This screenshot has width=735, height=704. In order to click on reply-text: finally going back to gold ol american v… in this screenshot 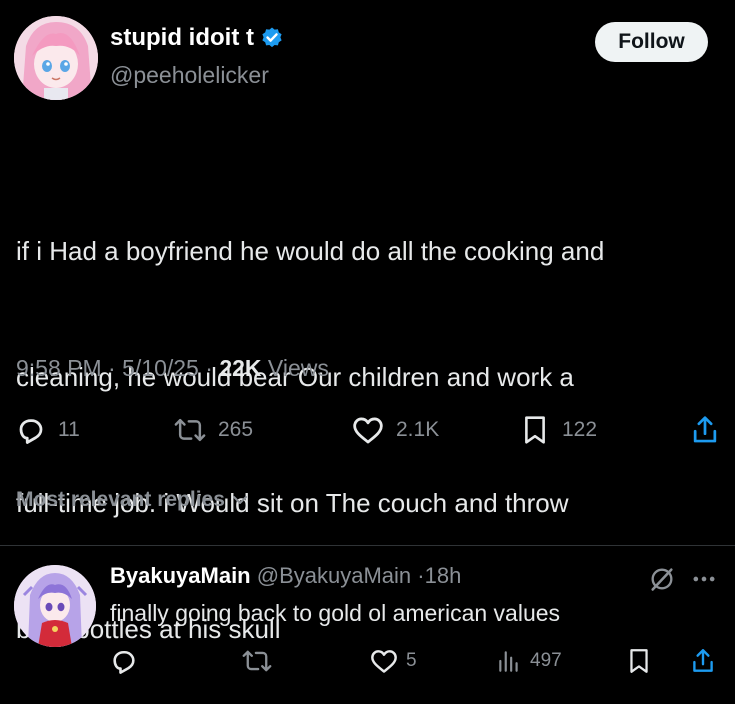, I will do `click(335, 613)`.